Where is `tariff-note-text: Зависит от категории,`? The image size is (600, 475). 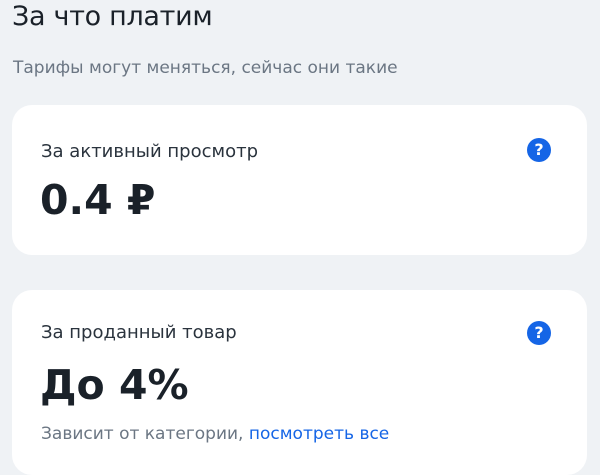
tariff-note-text: Зависит от категории, is located at coordinates (145, 434).